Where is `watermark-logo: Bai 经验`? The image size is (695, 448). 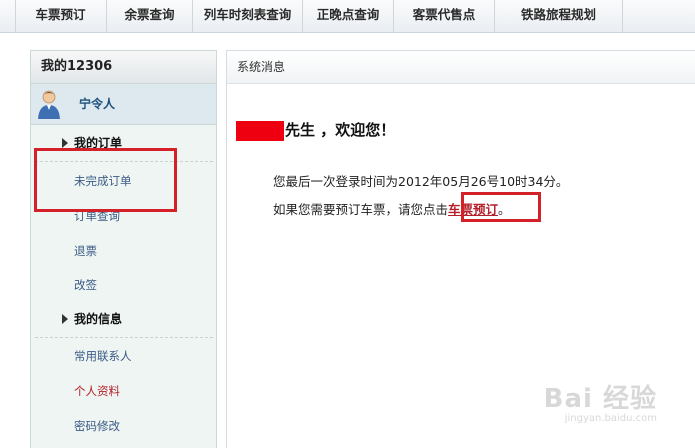 watermark-logo: Bai 经验 is located at coordinates (600, 399).